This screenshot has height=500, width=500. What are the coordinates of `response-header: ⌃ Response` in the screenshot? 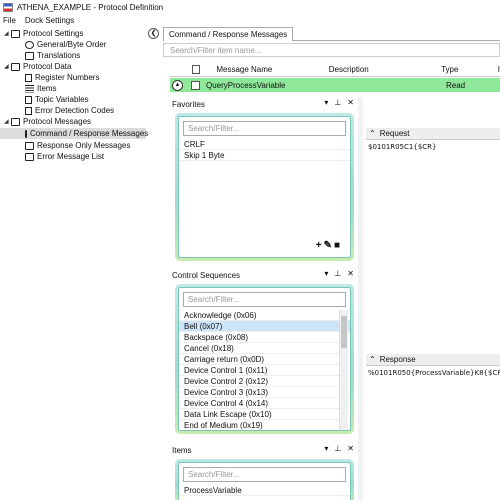 It's located at (433, 360).